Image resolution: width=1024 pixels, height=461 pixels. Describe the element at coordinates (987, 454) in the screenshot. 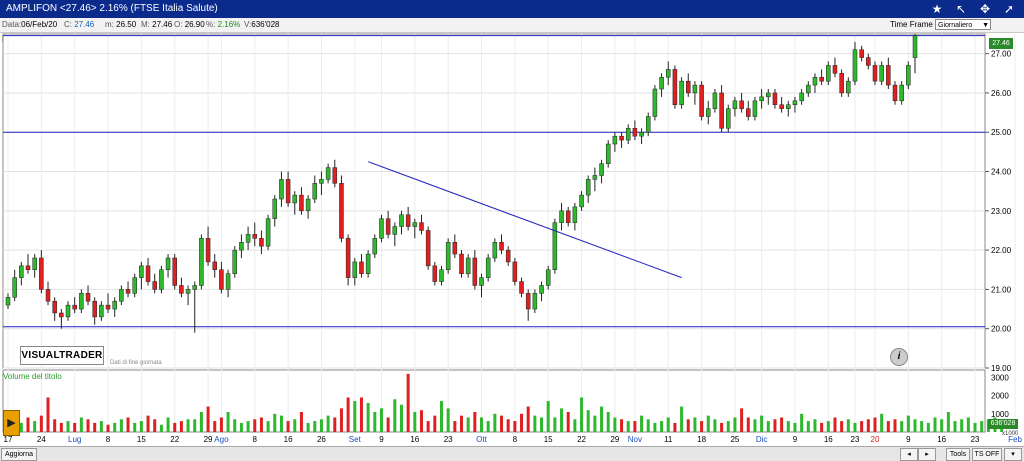

I see `ts-off-button: TS OFF` at that location.